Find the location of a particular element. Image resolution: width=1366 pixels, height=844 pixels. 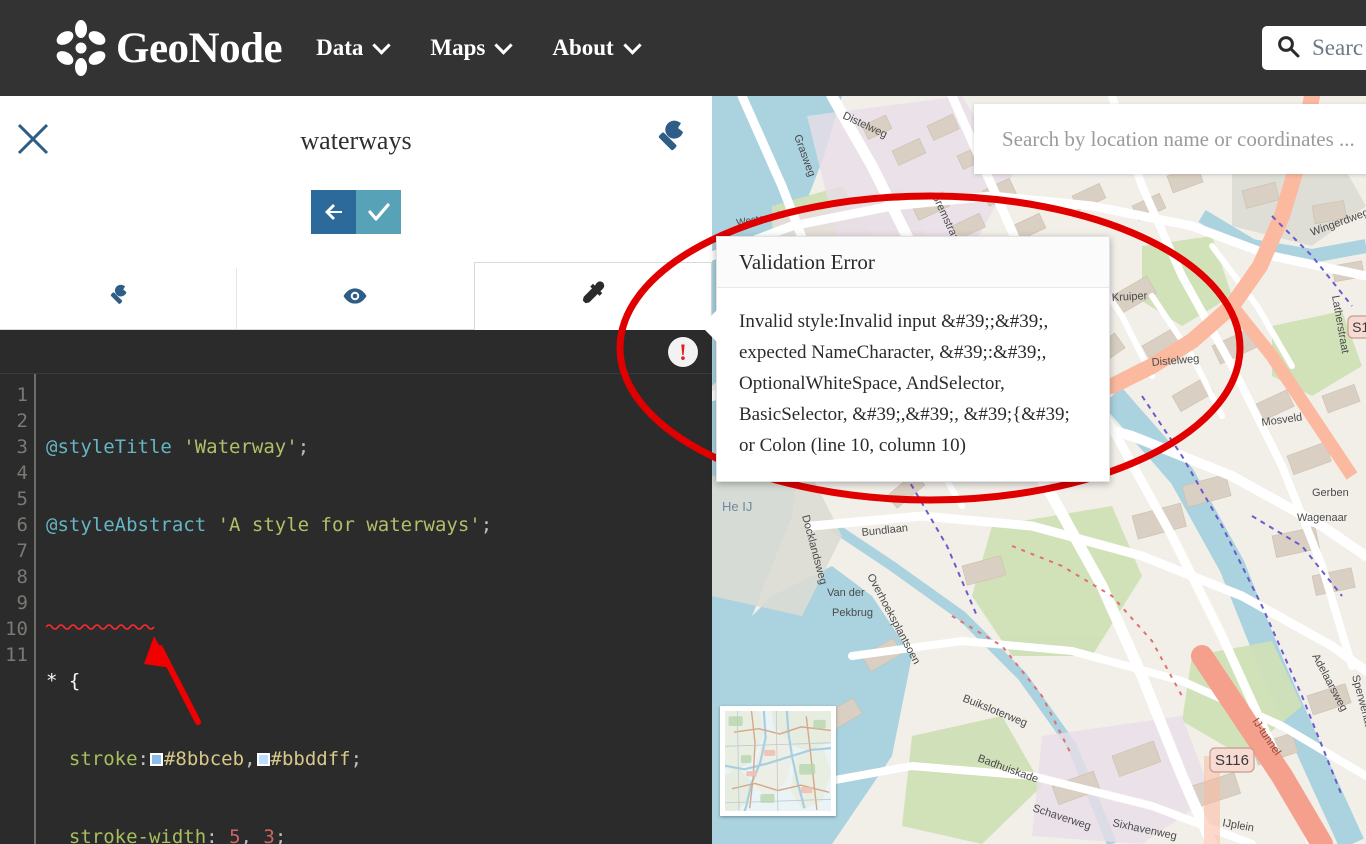

panel-action-buttons is located at coordinates (356, 214).